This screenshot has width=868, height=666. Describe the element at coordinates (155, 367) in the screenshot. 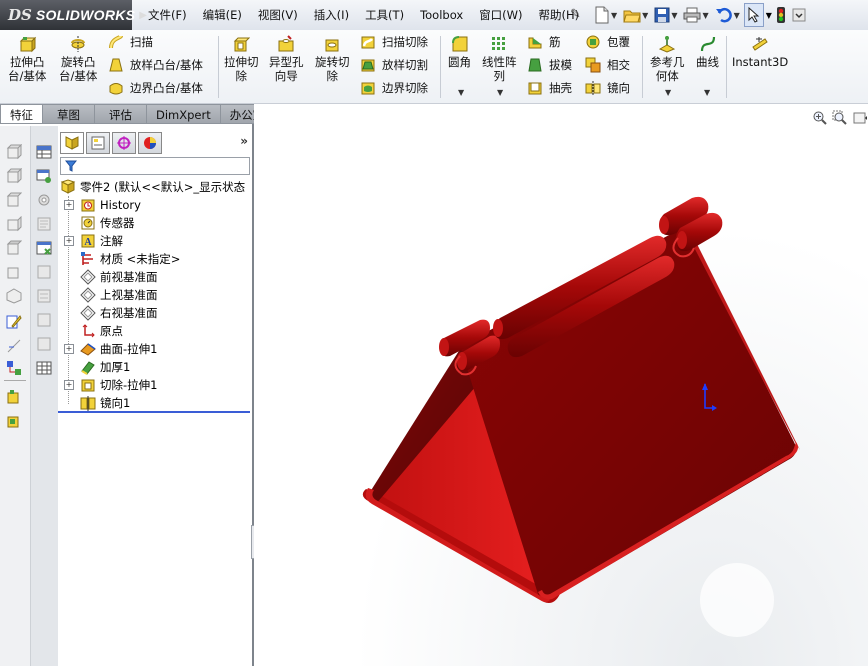

I see `tree-item-thicken: 加厚1` at that location.